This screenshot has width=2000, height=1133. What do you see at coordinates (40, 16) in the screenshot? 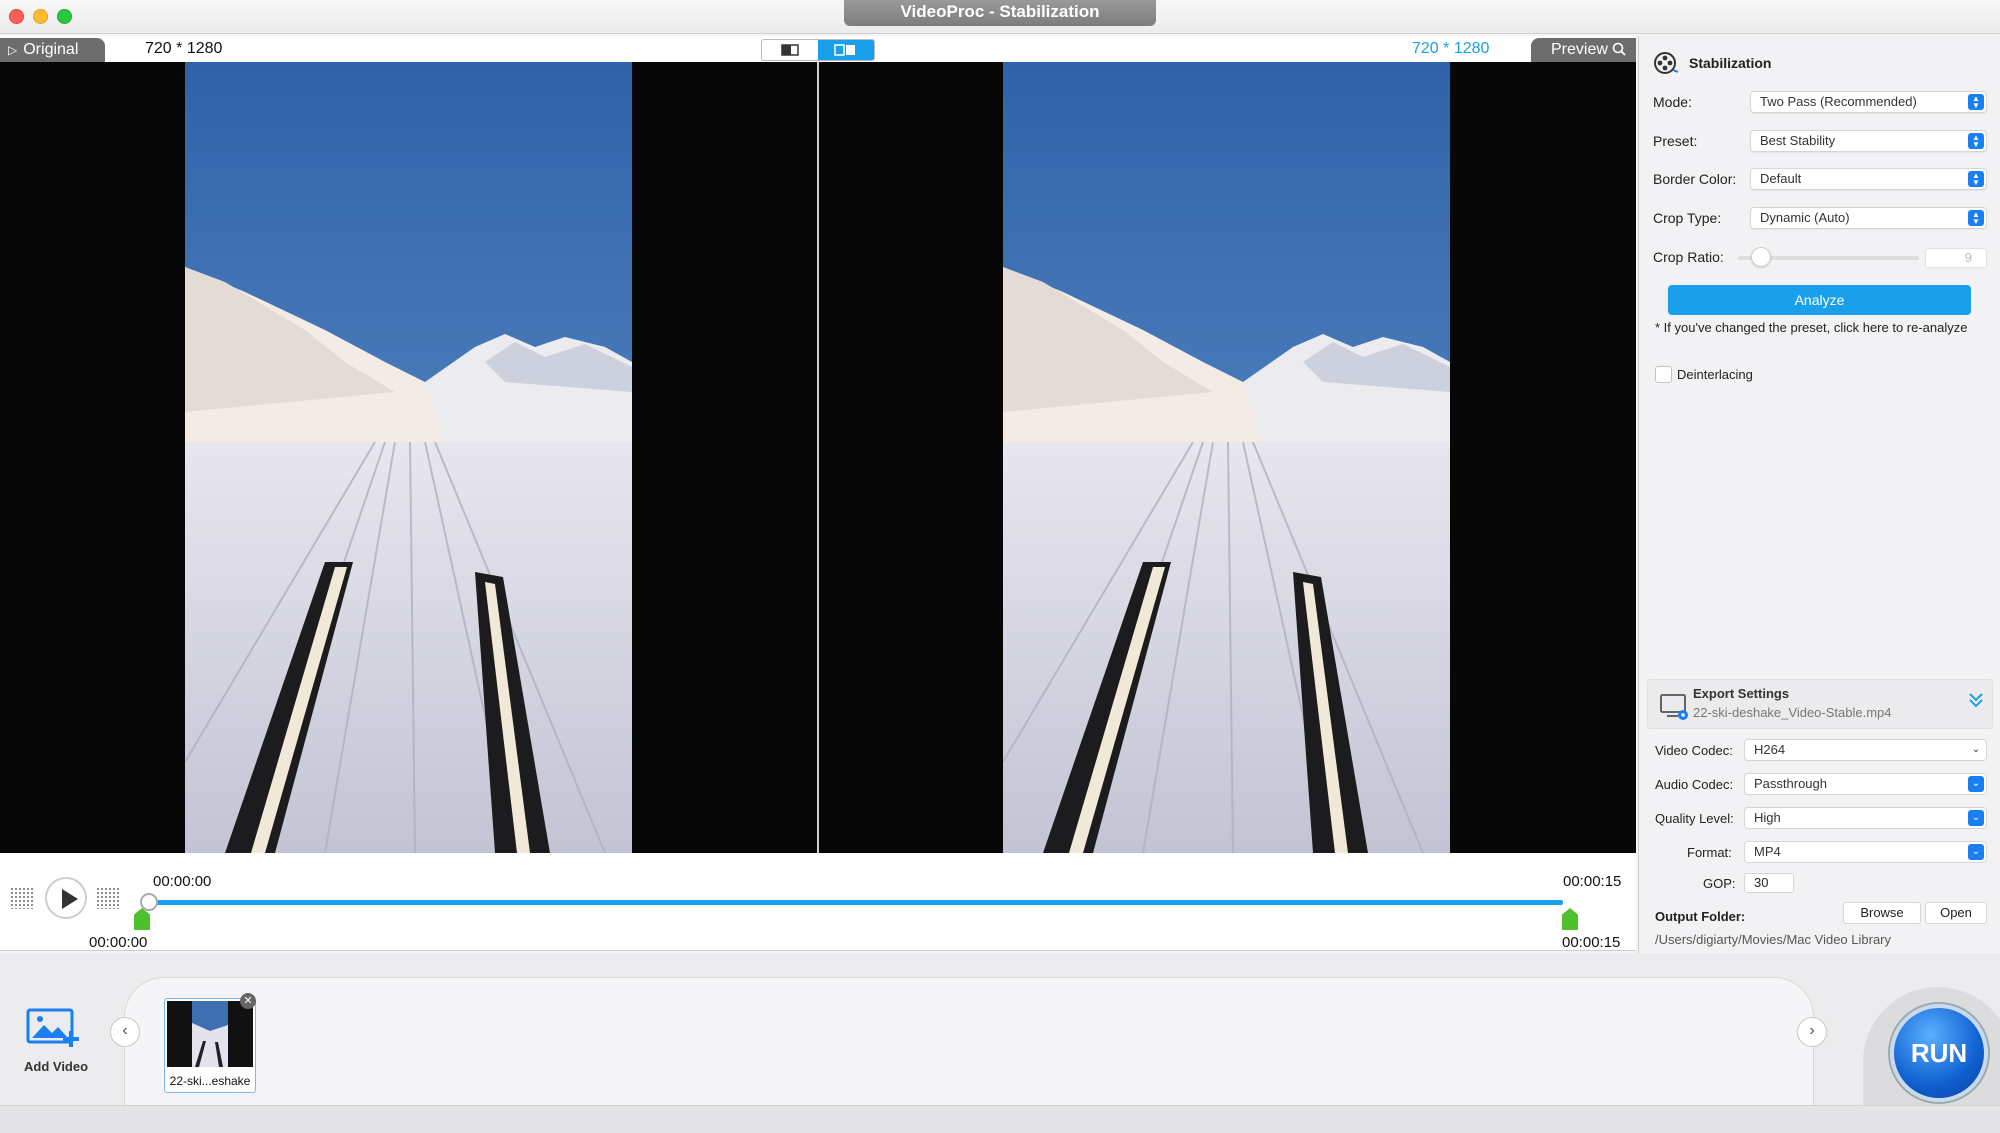
I see `minimize-window-button` at bounding box center [40, 16].